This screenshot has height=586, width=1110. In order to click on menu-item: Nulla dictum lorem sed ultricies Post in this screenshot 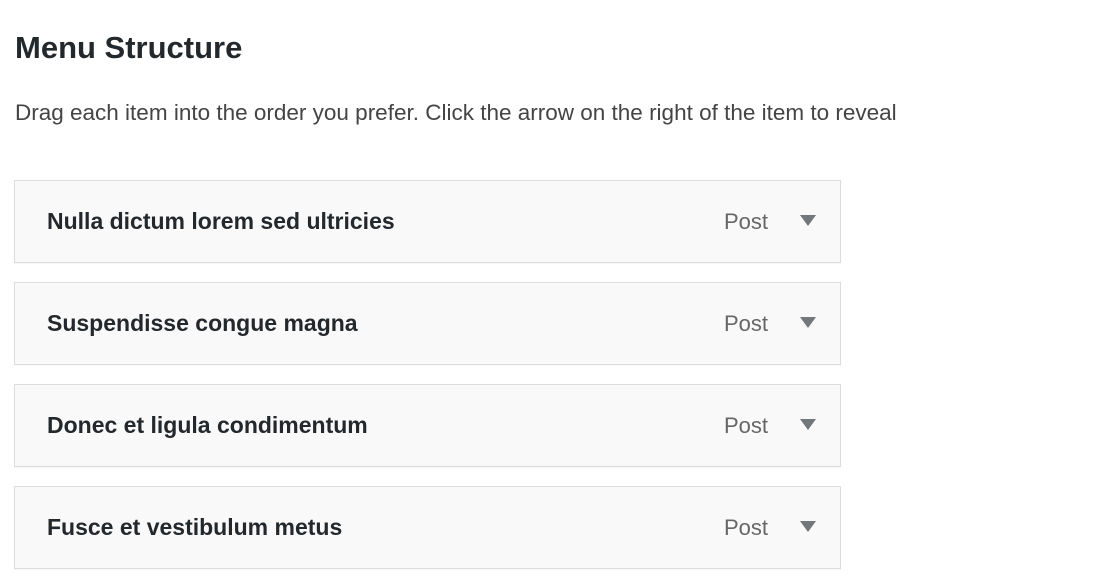, I will do `click(427, 221)`.